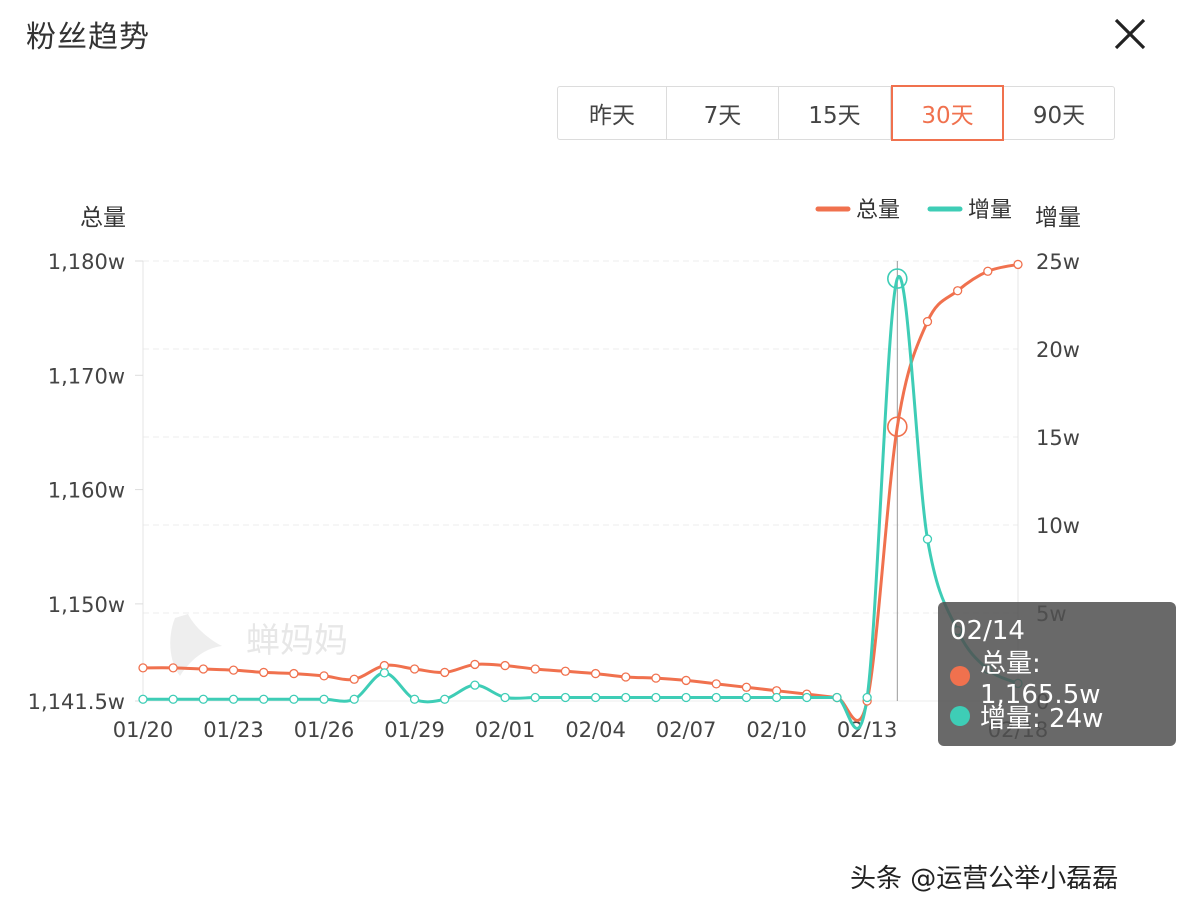 The height and width of the screenshot is (916, 1180). Describe the element at coordinates (686, 730) in the screenshot. I see `x-tick-label: 02/07` at that location.